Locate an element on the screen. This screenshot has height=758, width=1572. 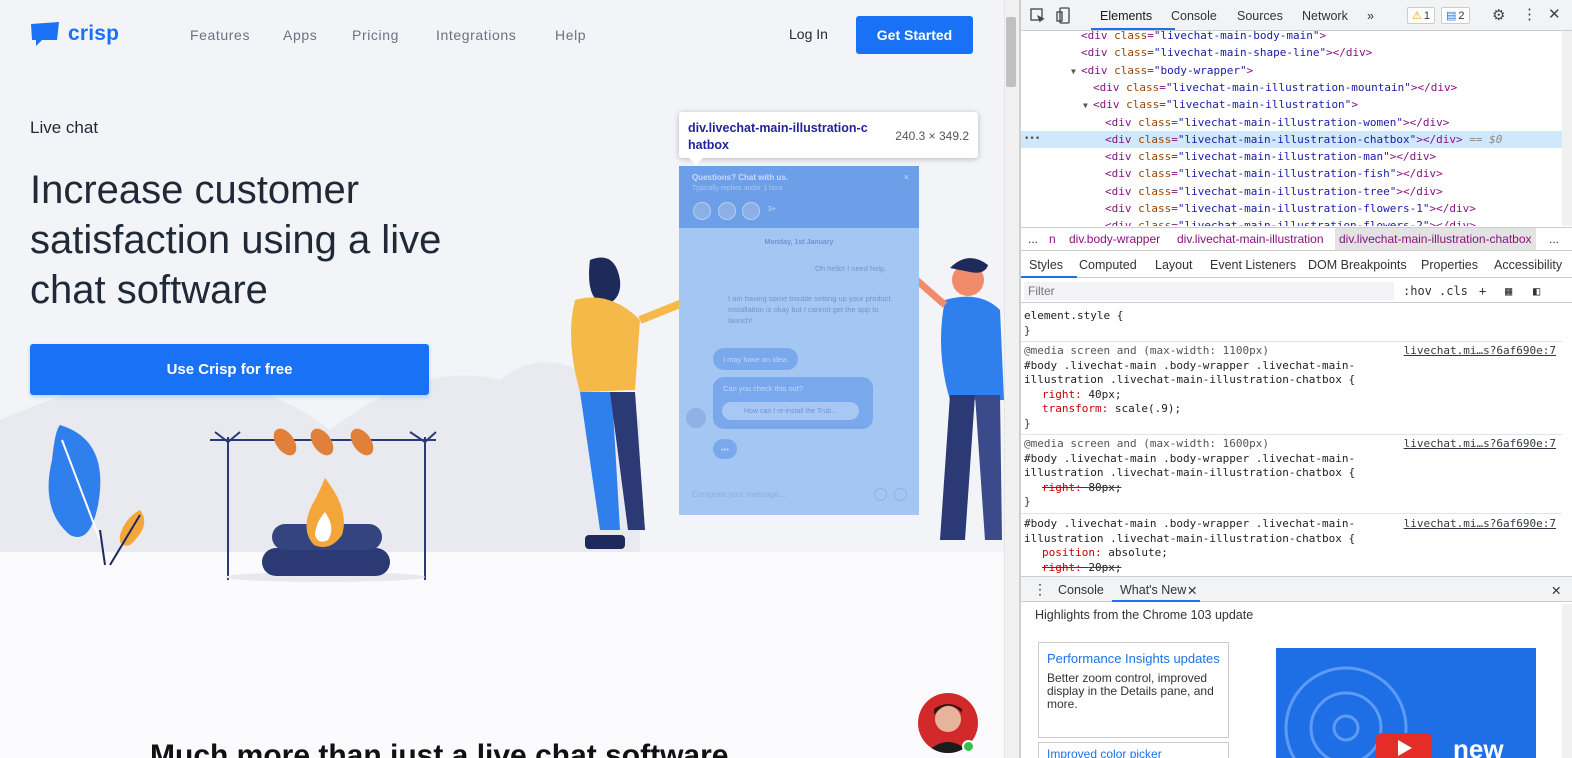
login-link: Log In is located at coordinates (808, 34).